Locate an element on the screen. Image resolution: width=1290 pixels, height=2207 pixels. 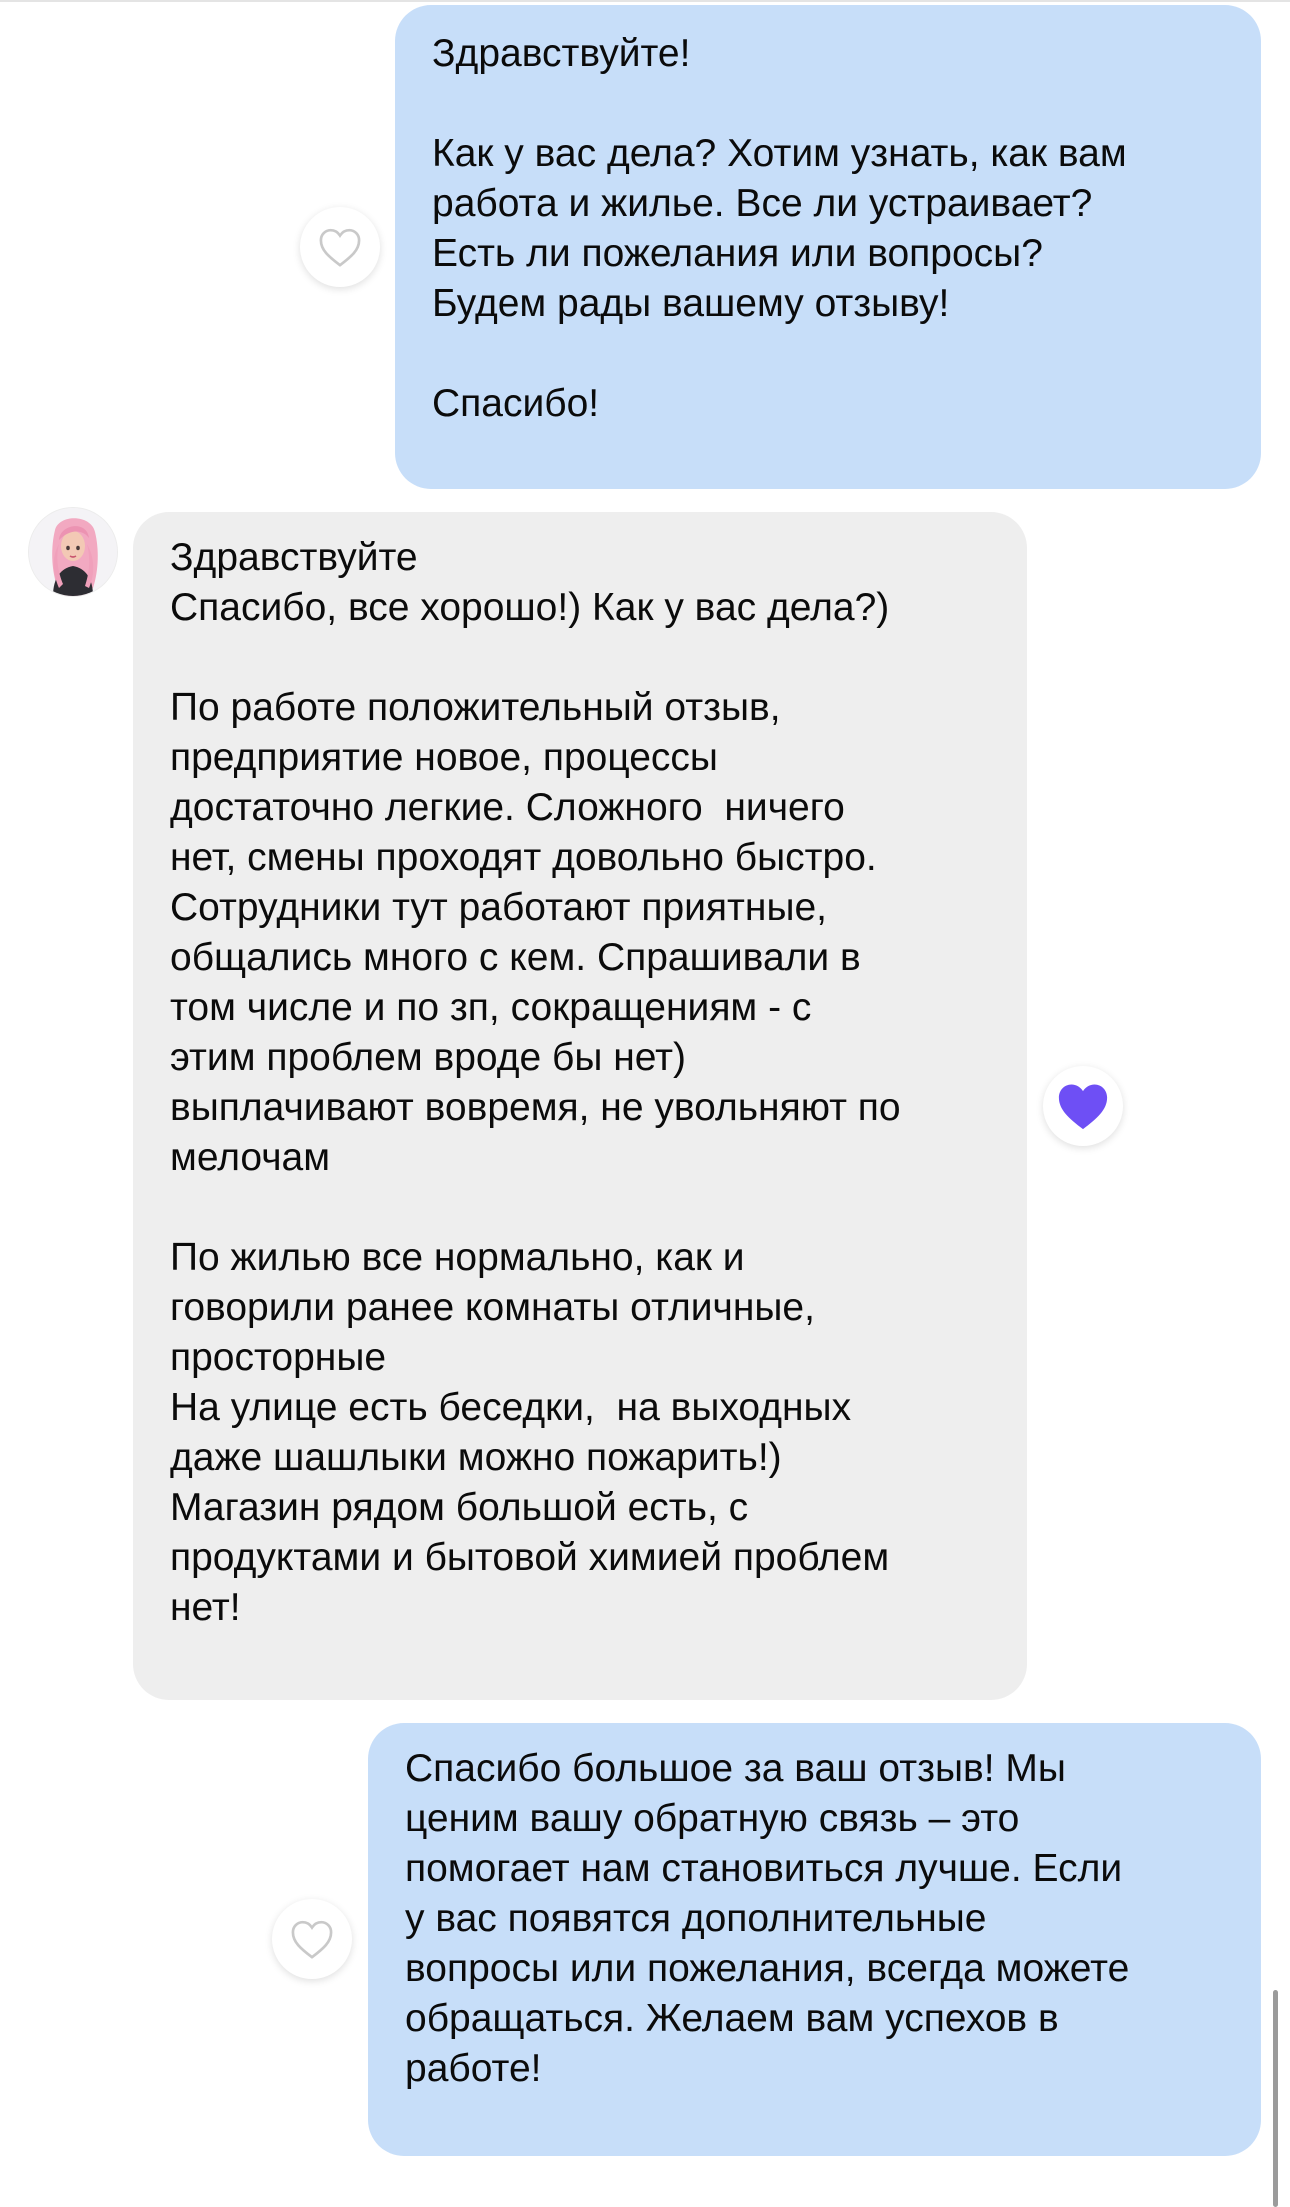
top-divider is located at coordinates (645, 1).